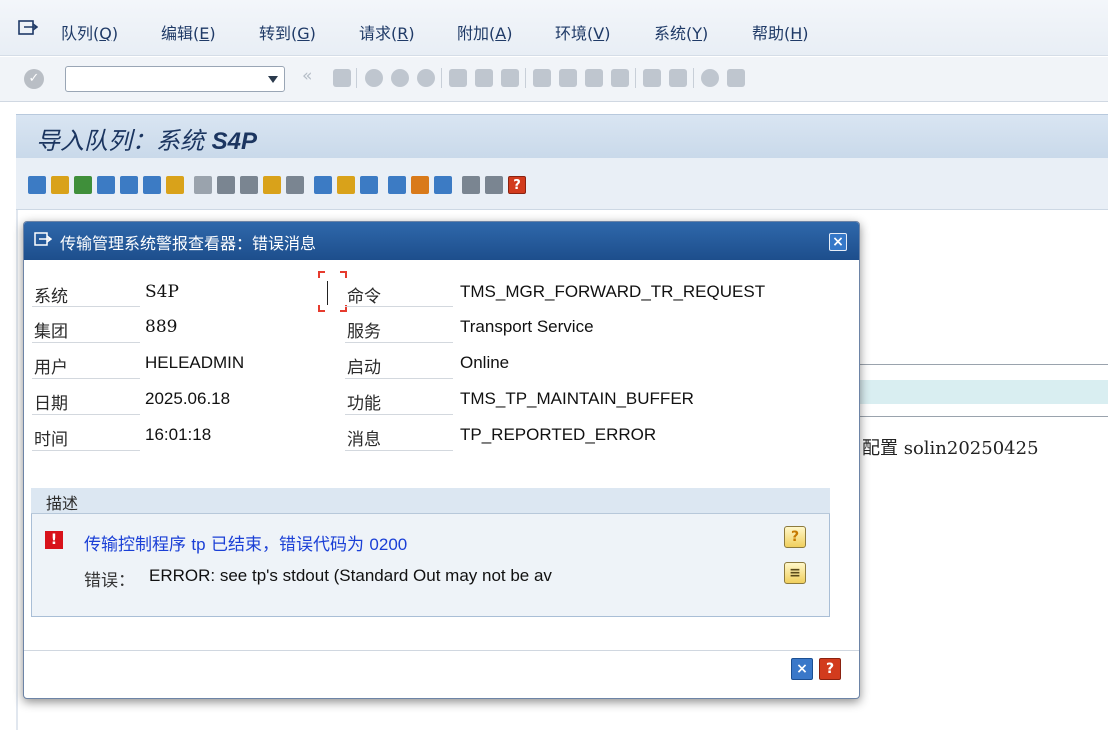 The width and height of the screenshot is (1108, 730). I want to click on menu-goto: 转到(G), so click(287, 32).